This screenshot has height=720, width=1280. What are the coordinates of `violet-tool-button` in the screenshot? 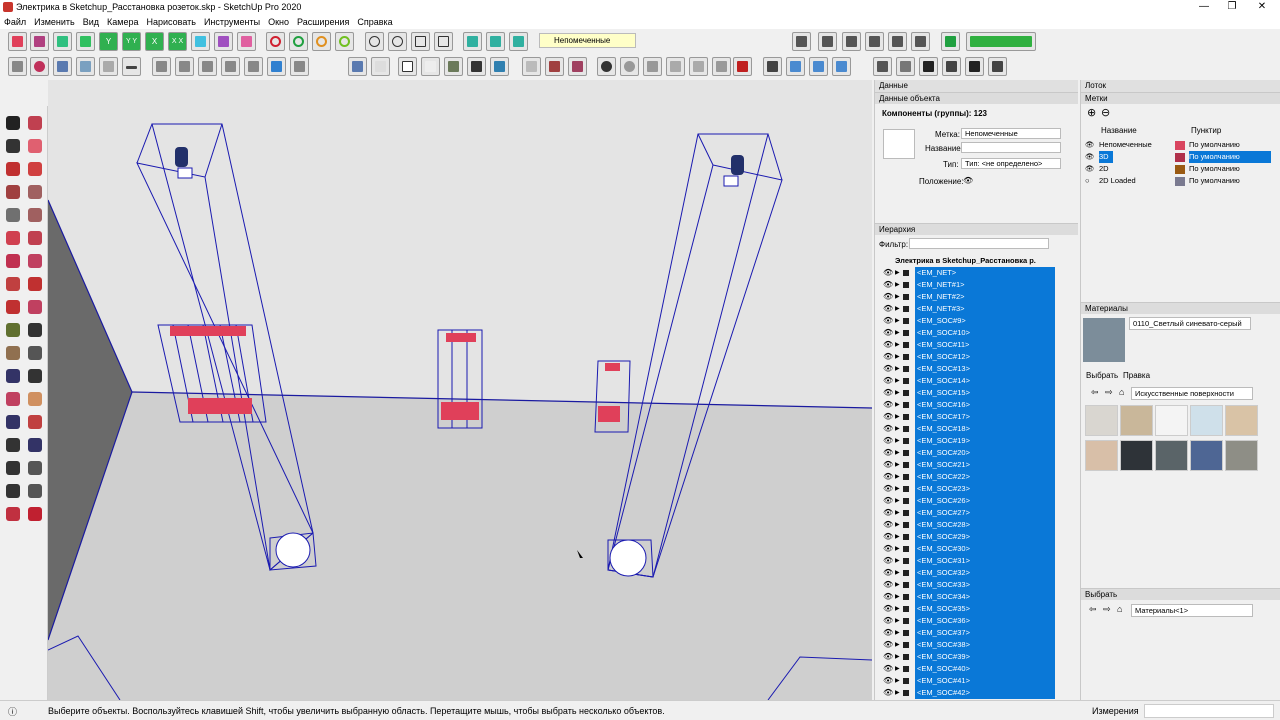 It's located at (223, 41).